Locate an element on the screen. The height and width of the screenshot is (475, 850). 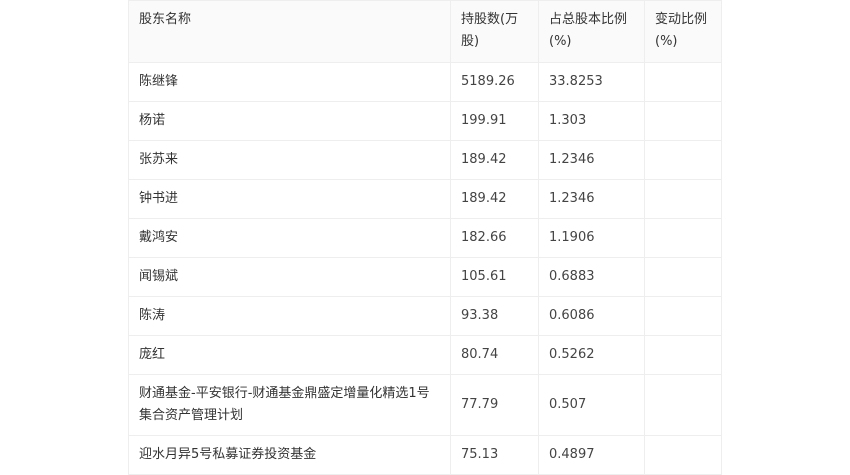
header-change-ratio: 变动比例(%) is located at coordinates (683, 31).